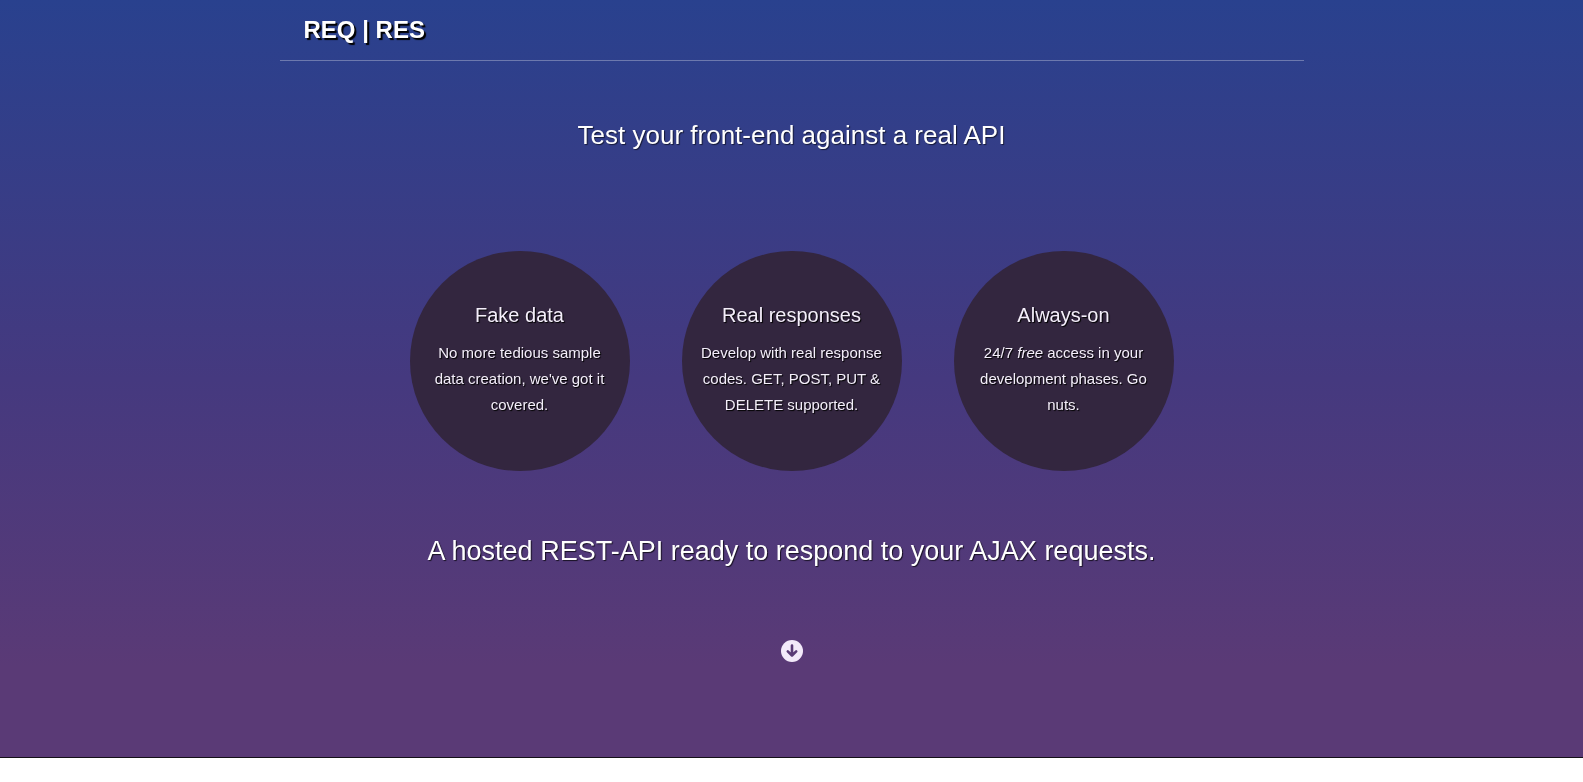  I want to click on feature-text: 24/7 free access in your development phases. Go nuts., so click(1063, 379).